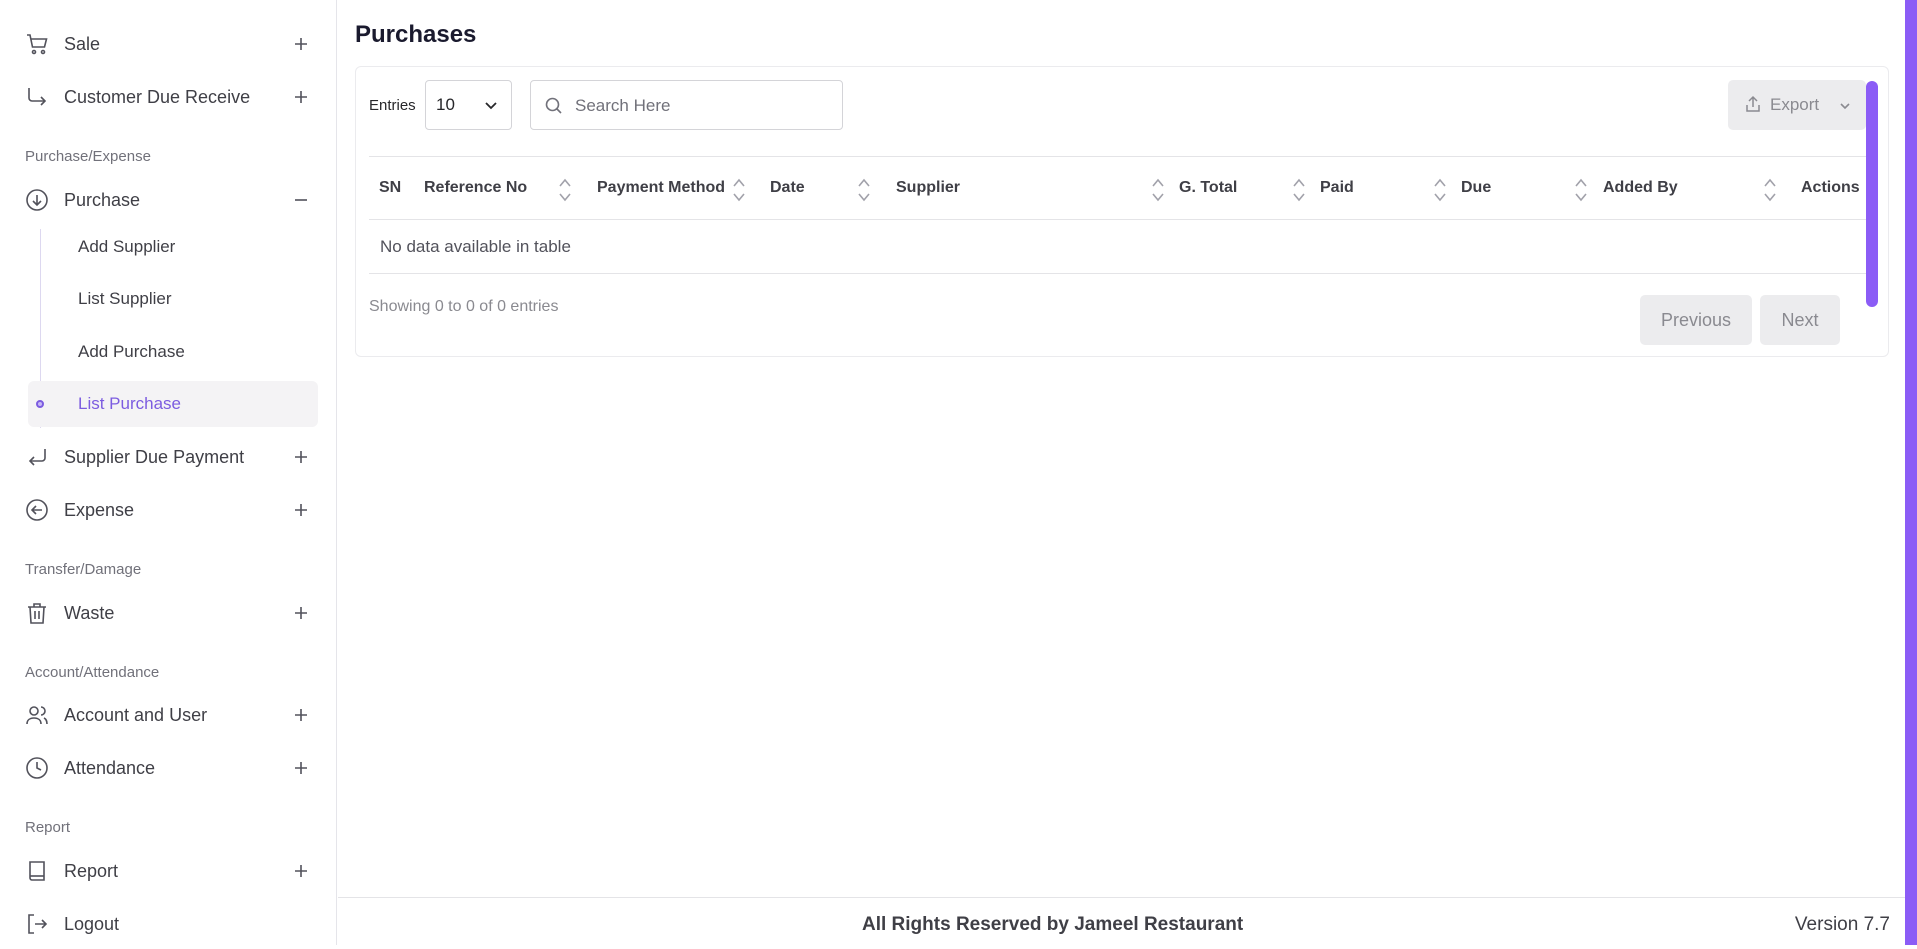 The width and height of the screenshot is (1917, 949). I want to click on empty-table-message: No data available in table, so click(475, 246).